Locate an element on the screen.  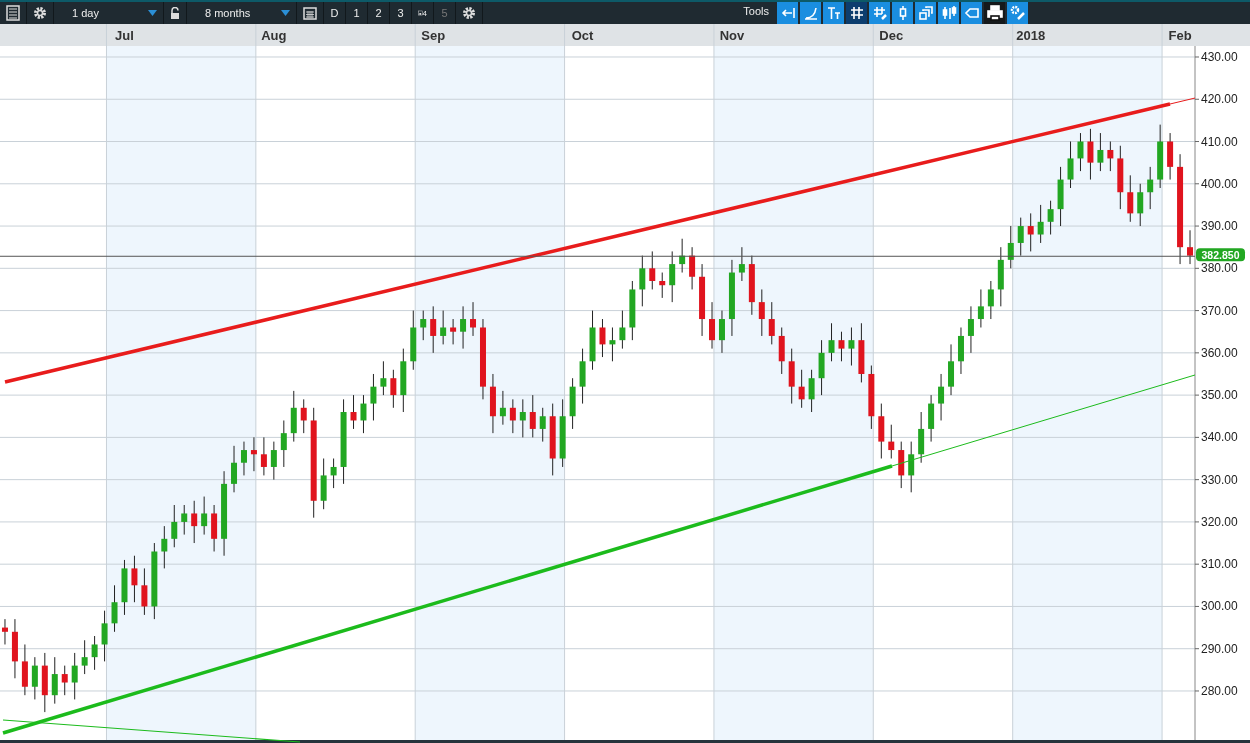
windows-icon is located at coordinates (925, 13).